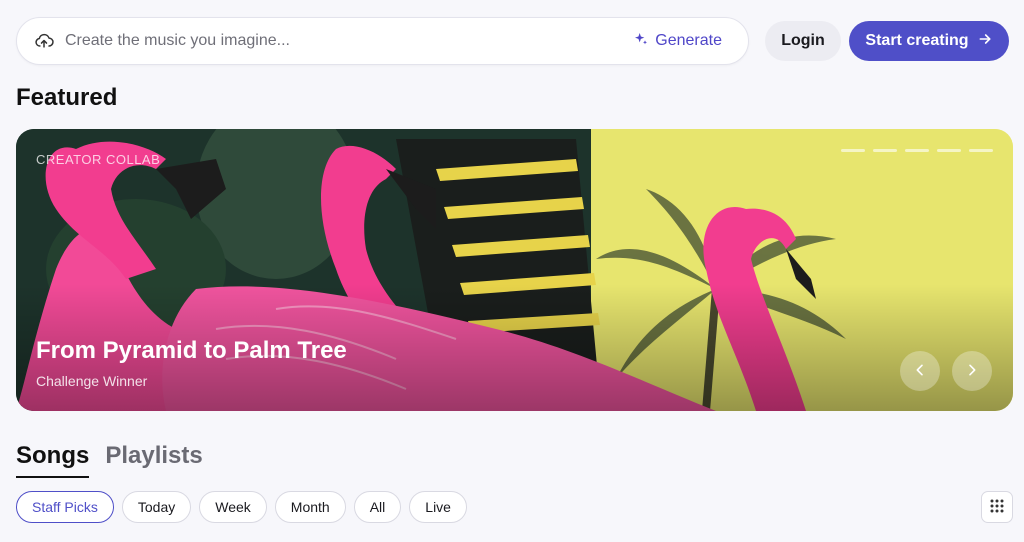  I want to click on carousel-indicators, so click(917, 150).